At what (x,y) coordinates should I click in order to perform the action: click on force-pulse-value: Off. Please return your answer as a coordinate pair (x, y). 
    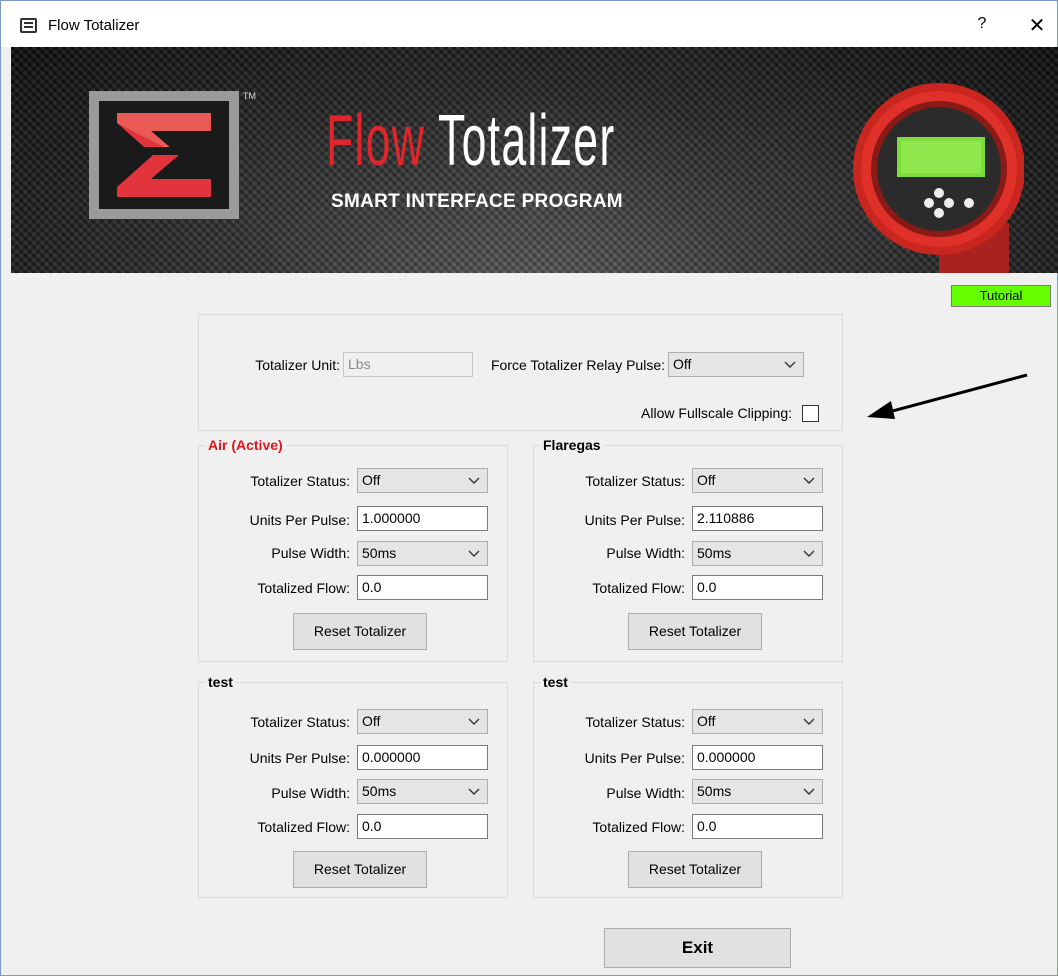
    Looking at the image, I should click on (682, 364).